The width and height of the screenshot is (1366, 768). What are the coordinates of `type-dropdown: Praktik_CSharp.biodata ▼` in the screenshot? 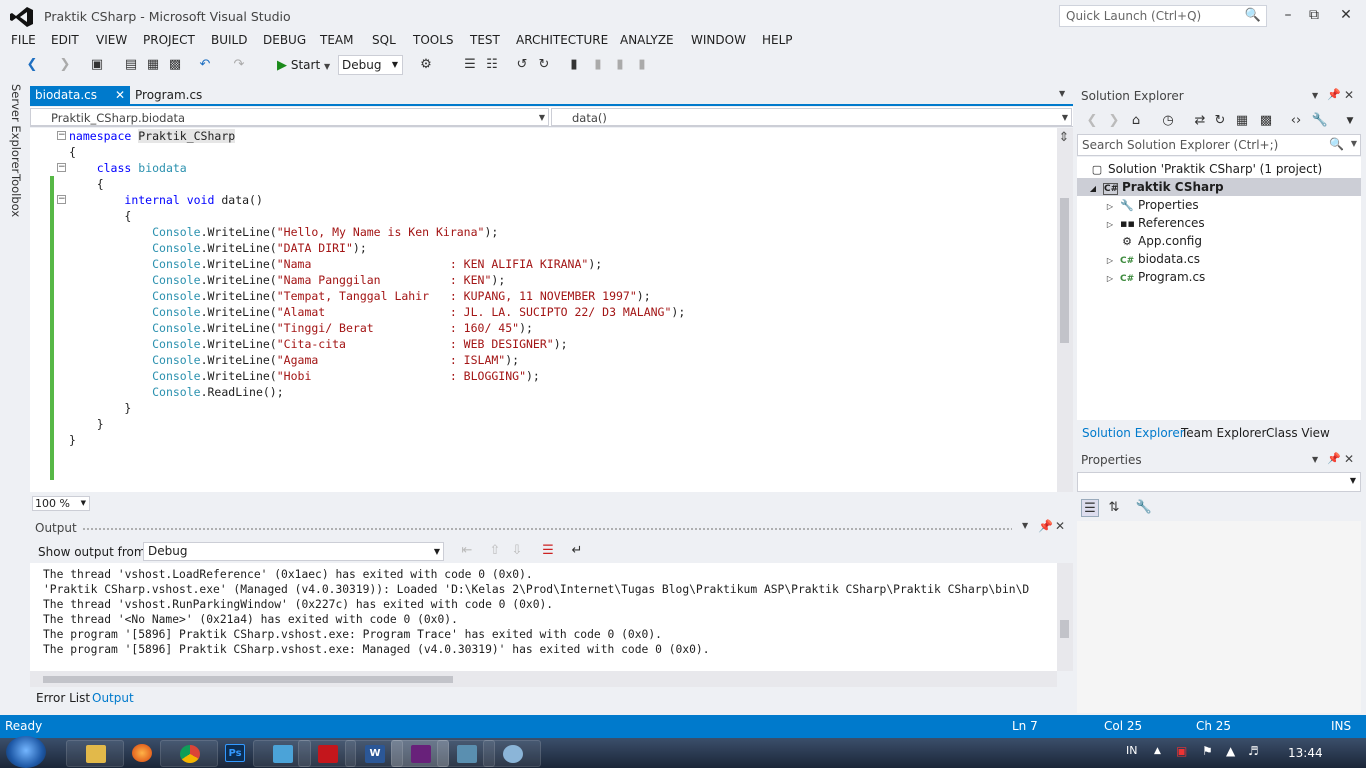 It's located at (289, 117).